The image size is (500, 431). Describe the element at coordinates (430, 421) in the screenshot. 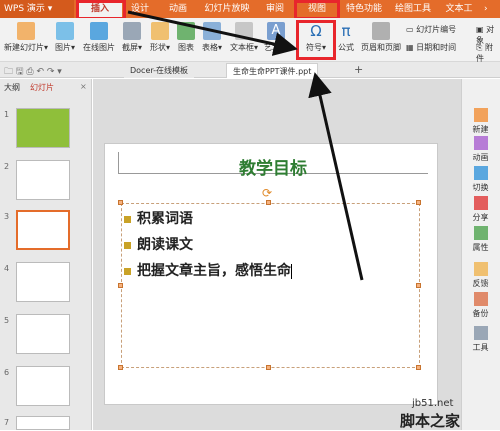

I see `watermark-name: 脚本之家` at that location.